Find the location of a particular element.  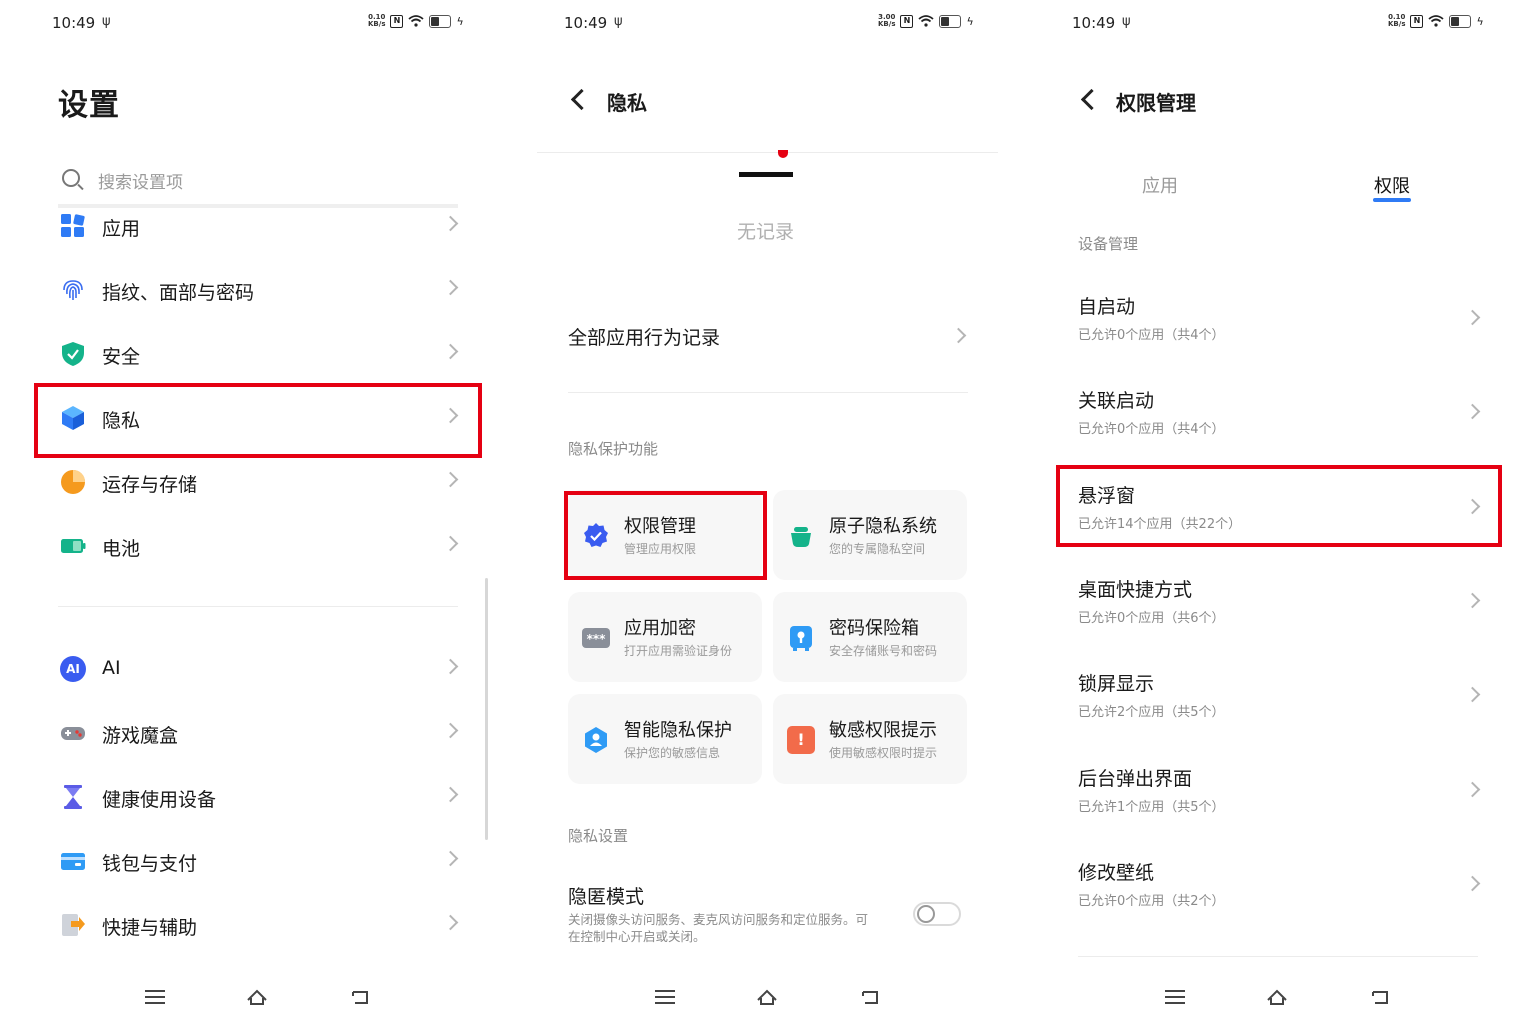

section-title: 隐私设置 is located at coordinates (598, 836).